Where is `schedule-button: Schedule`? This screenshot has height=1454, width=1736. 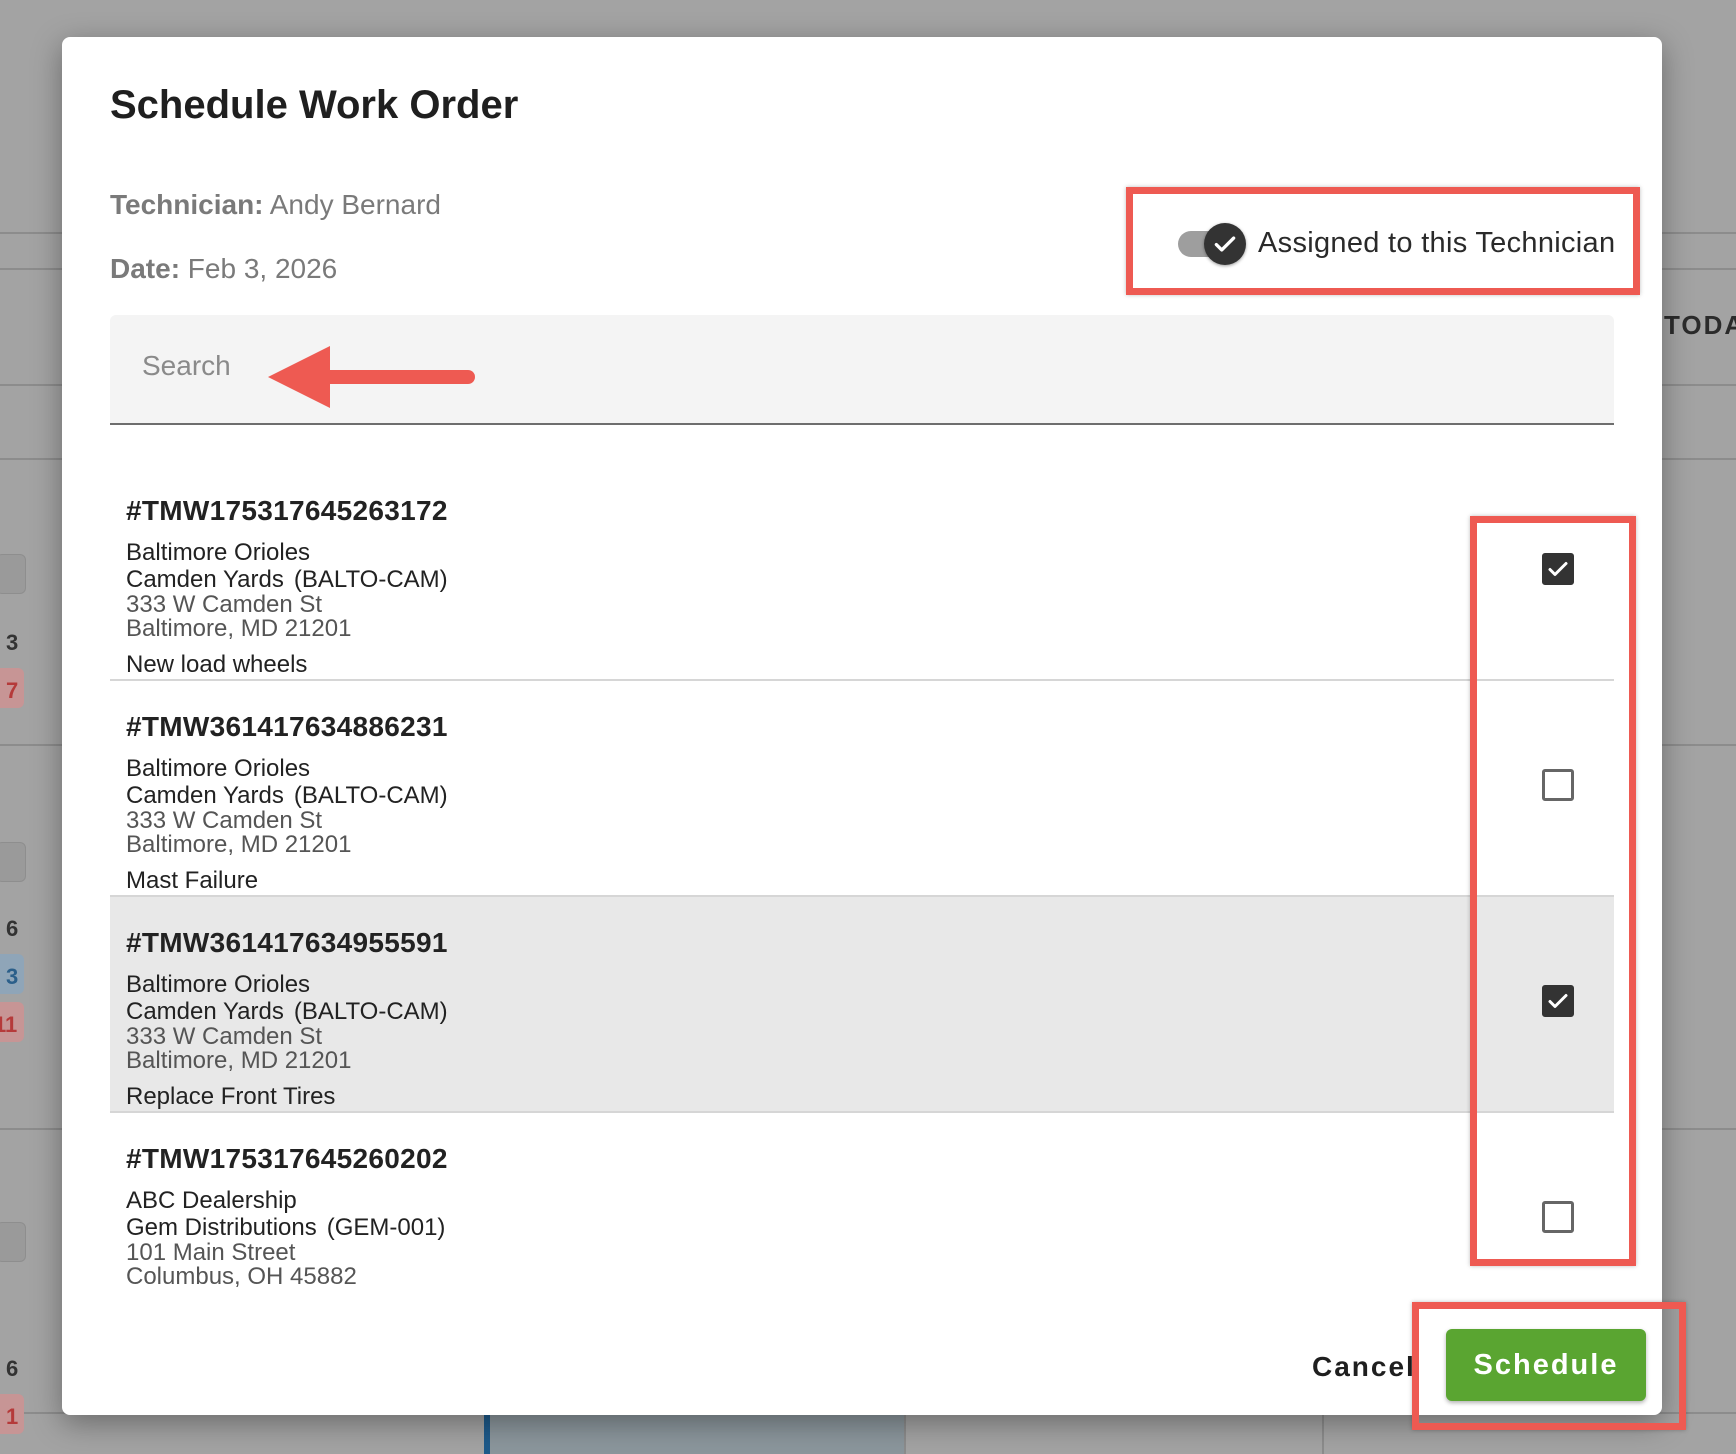 schedule-button: Schedule is located at coordinates (1546, 1365).